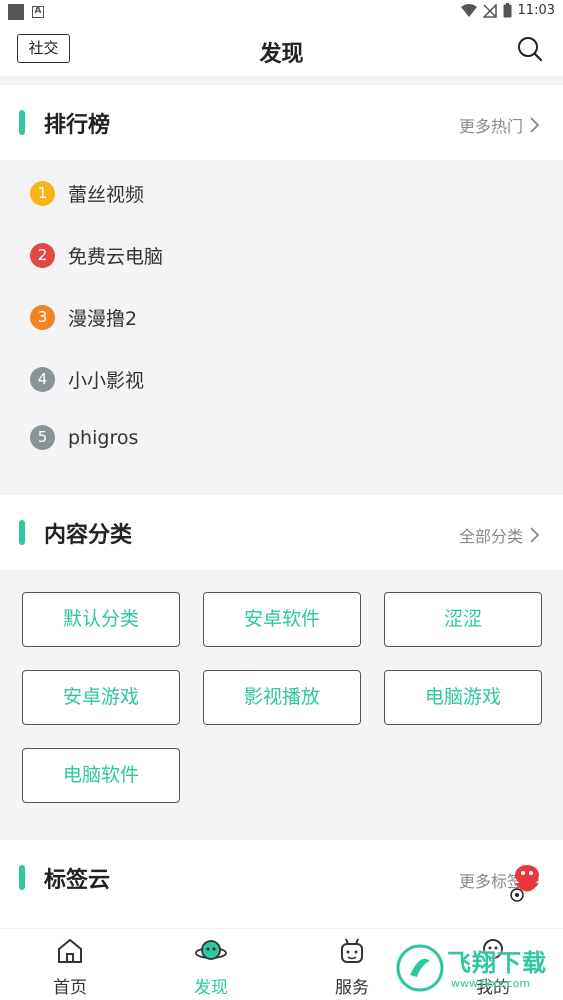 The height and width of the screenshot is (1000, 563). I want to click on tab-service-label: 服务, so click(352, 988).